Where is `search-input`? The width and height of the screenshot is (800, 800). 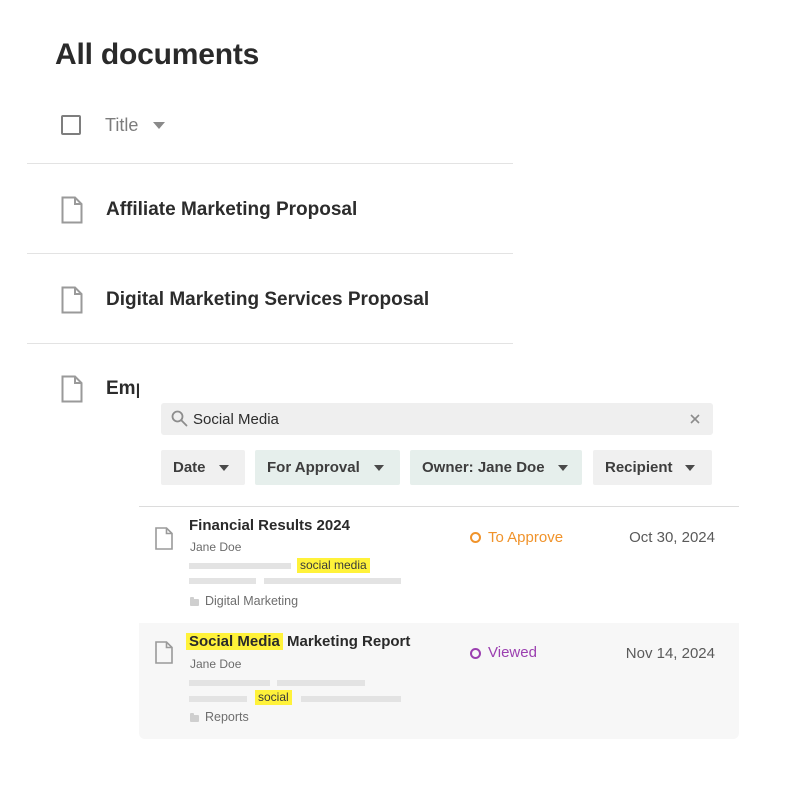 search-input is located at coordinates (433, 419).